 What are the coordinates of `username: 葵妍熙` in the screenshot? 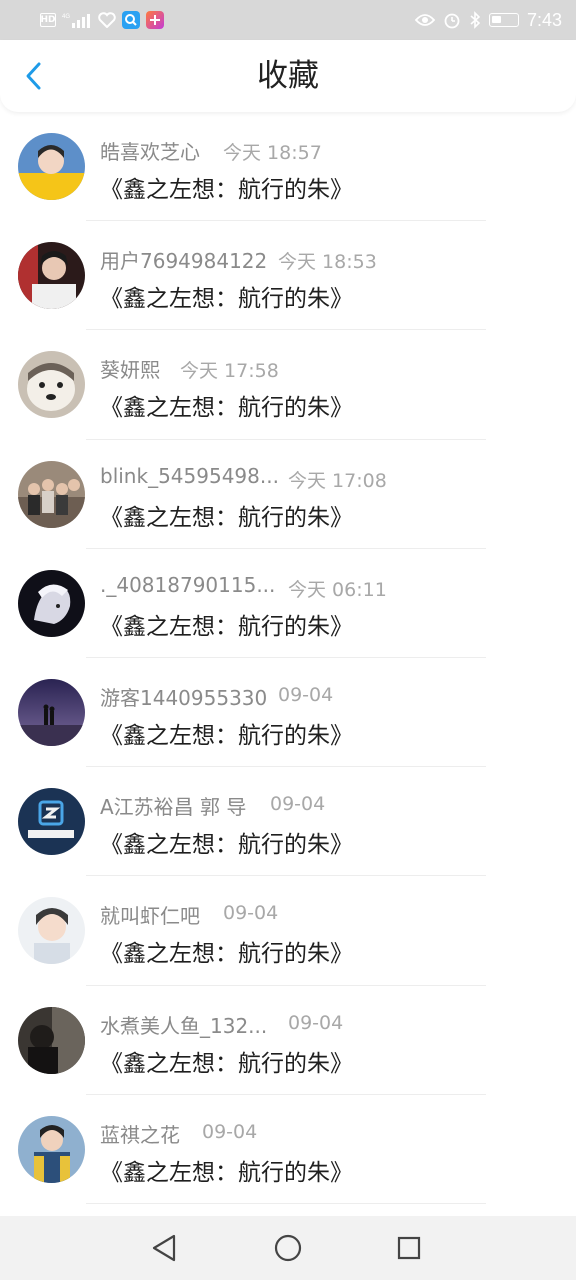 It's located at (130, 370).